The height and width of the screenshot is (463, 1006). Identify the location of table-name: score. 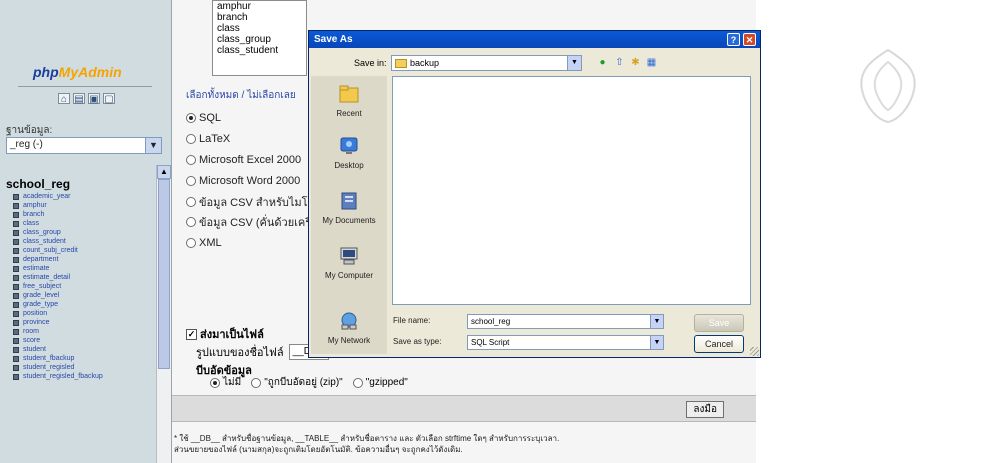
(31, 340).